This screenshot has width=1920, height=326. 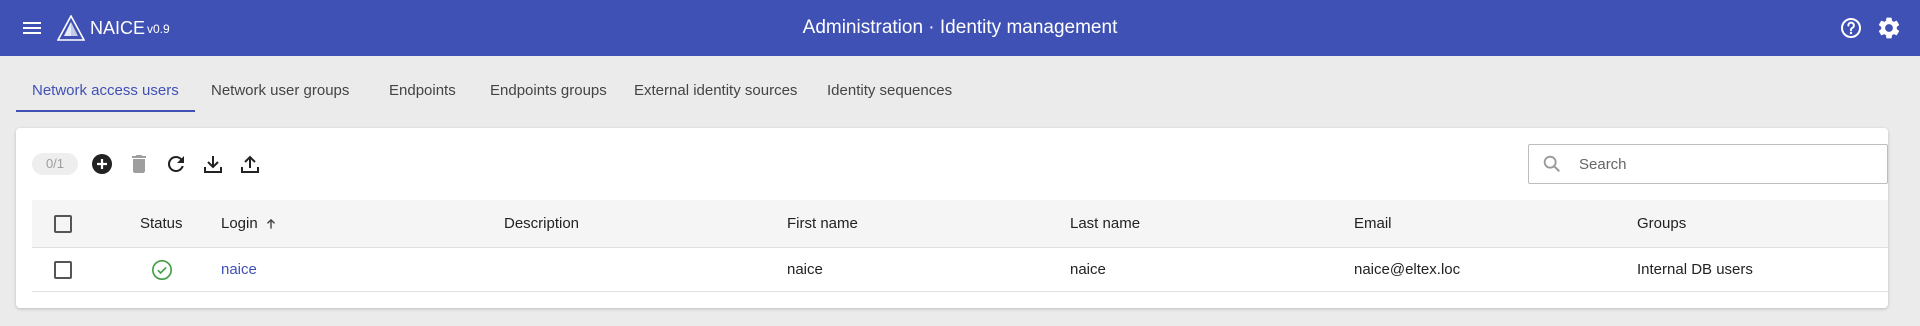 I want to click on help-circle-icon, so click(x=1851, y=28).